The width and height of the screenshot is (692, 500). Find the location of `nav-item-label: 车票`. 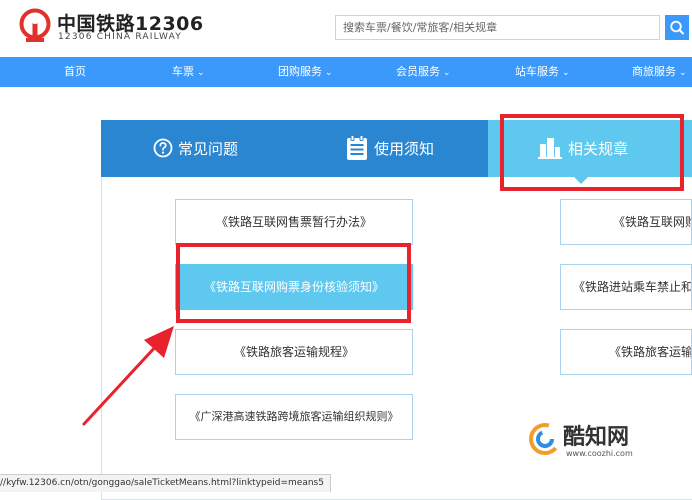

nav-item-label: 车票 is located at coordinates (183, 71).